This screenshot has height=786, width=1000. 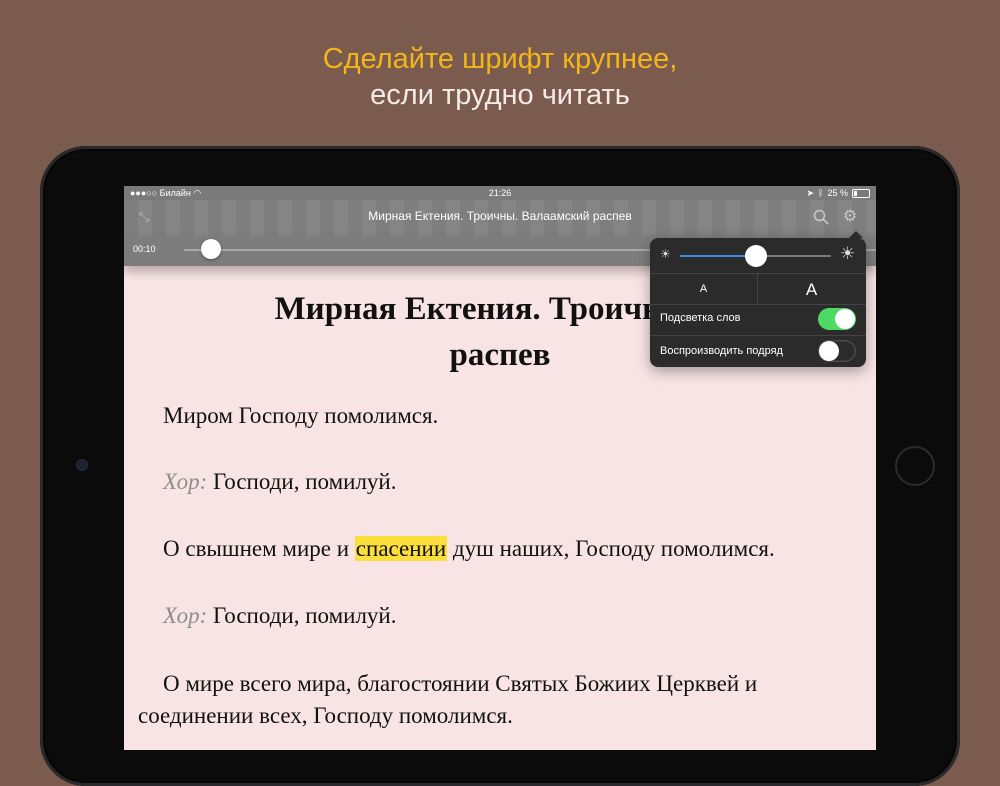 I want to click on promo-headline: Сделайте шрифт крупнее,, so click(x=500, y=59).